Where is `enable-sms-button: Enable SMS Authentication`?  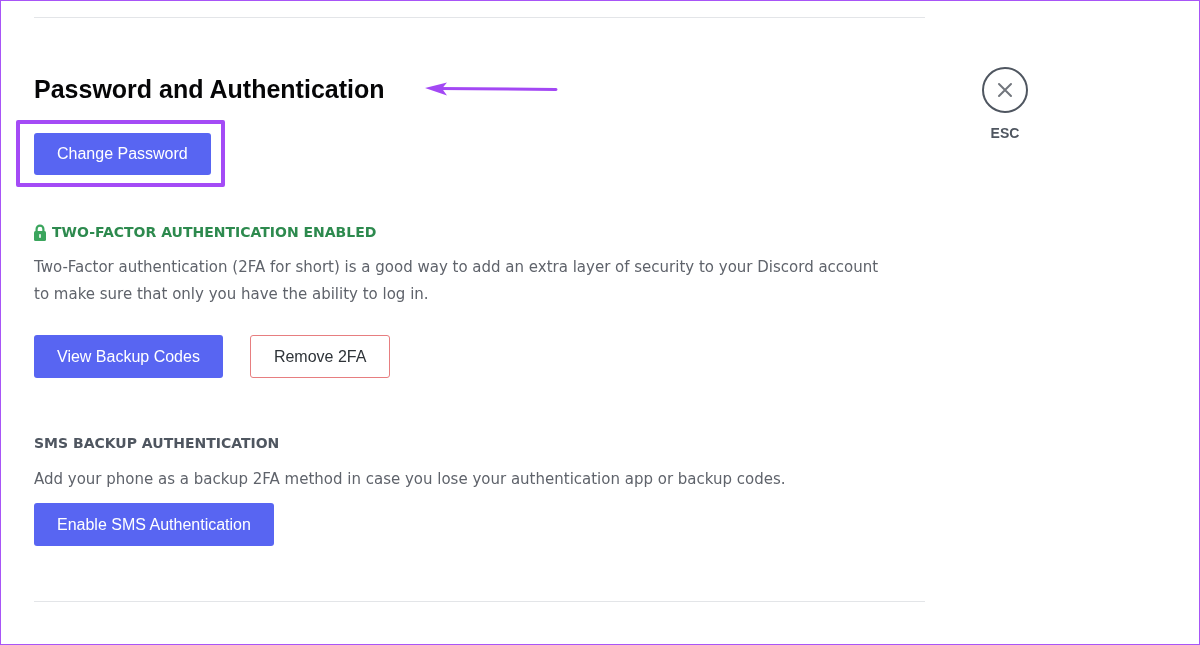
enable-sms-button: Enable SMS Authentication is located at coordinates (154, 524).